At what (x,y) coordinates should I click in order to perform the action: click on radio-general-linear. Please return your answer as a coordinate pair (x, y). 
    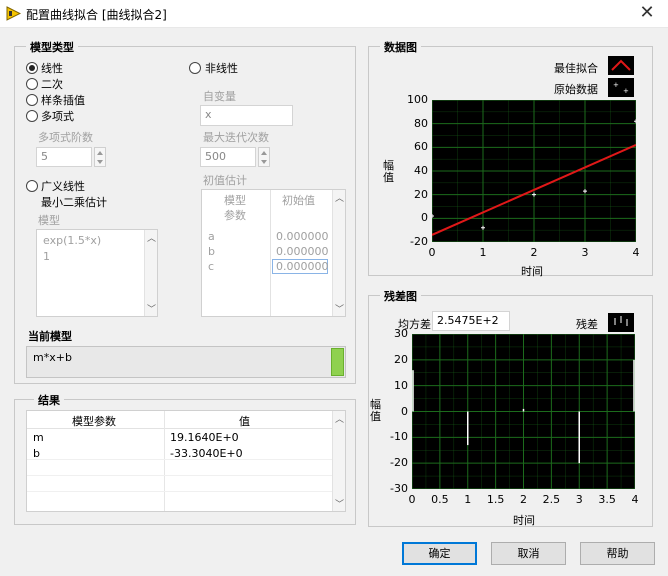
    Looking at the image, I should click on (32, 186).